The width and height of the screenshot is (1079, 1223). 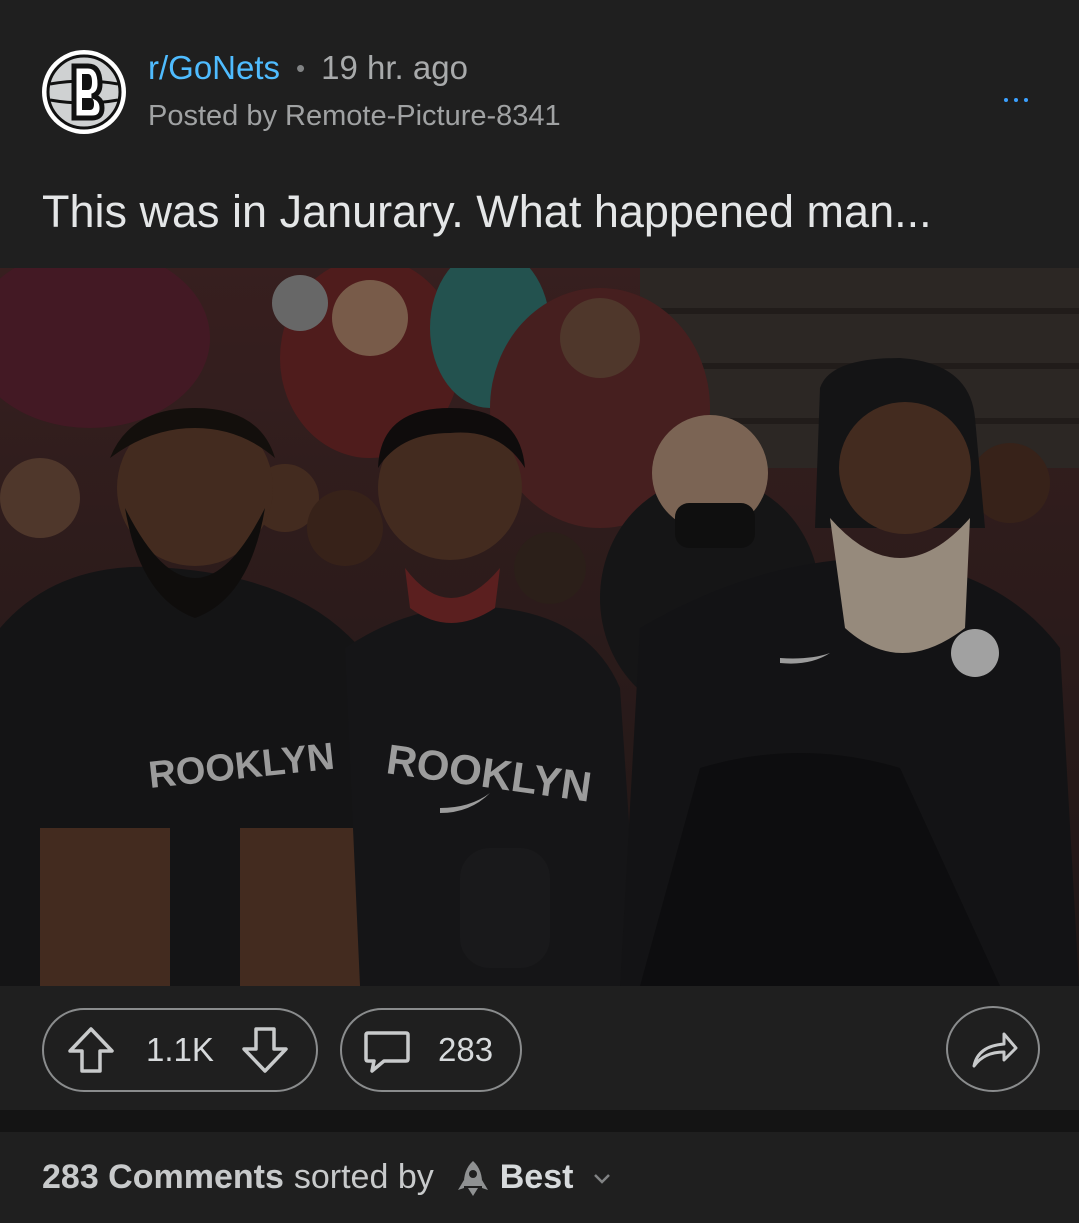 What do you see at coordinates (602, 1178) in the screenshot?
I see `chevron-down-icon` at bounding box center [602, 1178].